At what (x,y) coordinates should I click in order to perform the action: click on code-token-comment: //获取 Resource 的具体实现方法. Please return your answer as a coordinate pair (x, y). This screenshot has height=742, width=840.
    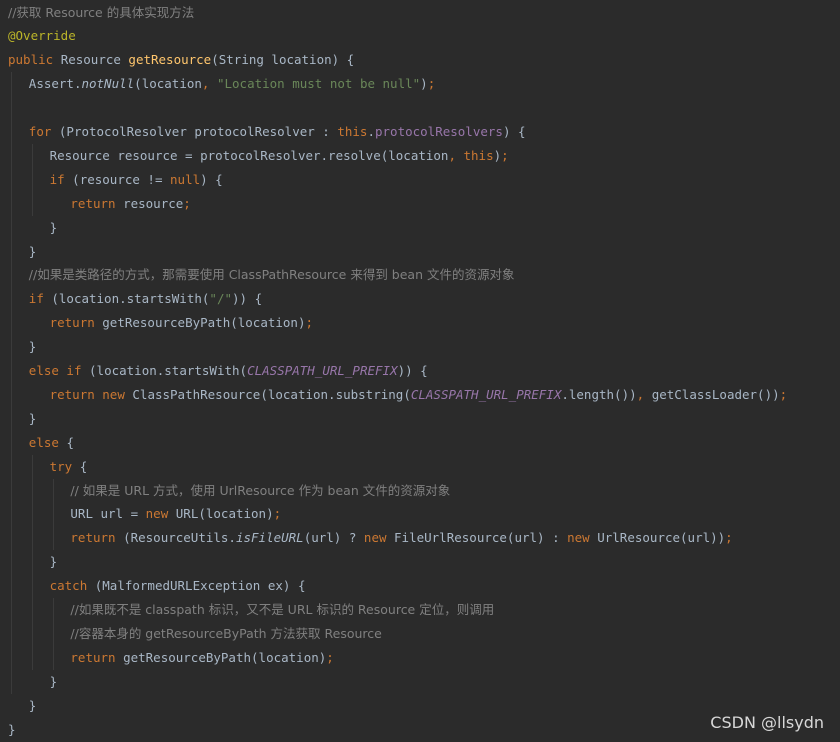
    Looking at the image, I should click on (101, 12).